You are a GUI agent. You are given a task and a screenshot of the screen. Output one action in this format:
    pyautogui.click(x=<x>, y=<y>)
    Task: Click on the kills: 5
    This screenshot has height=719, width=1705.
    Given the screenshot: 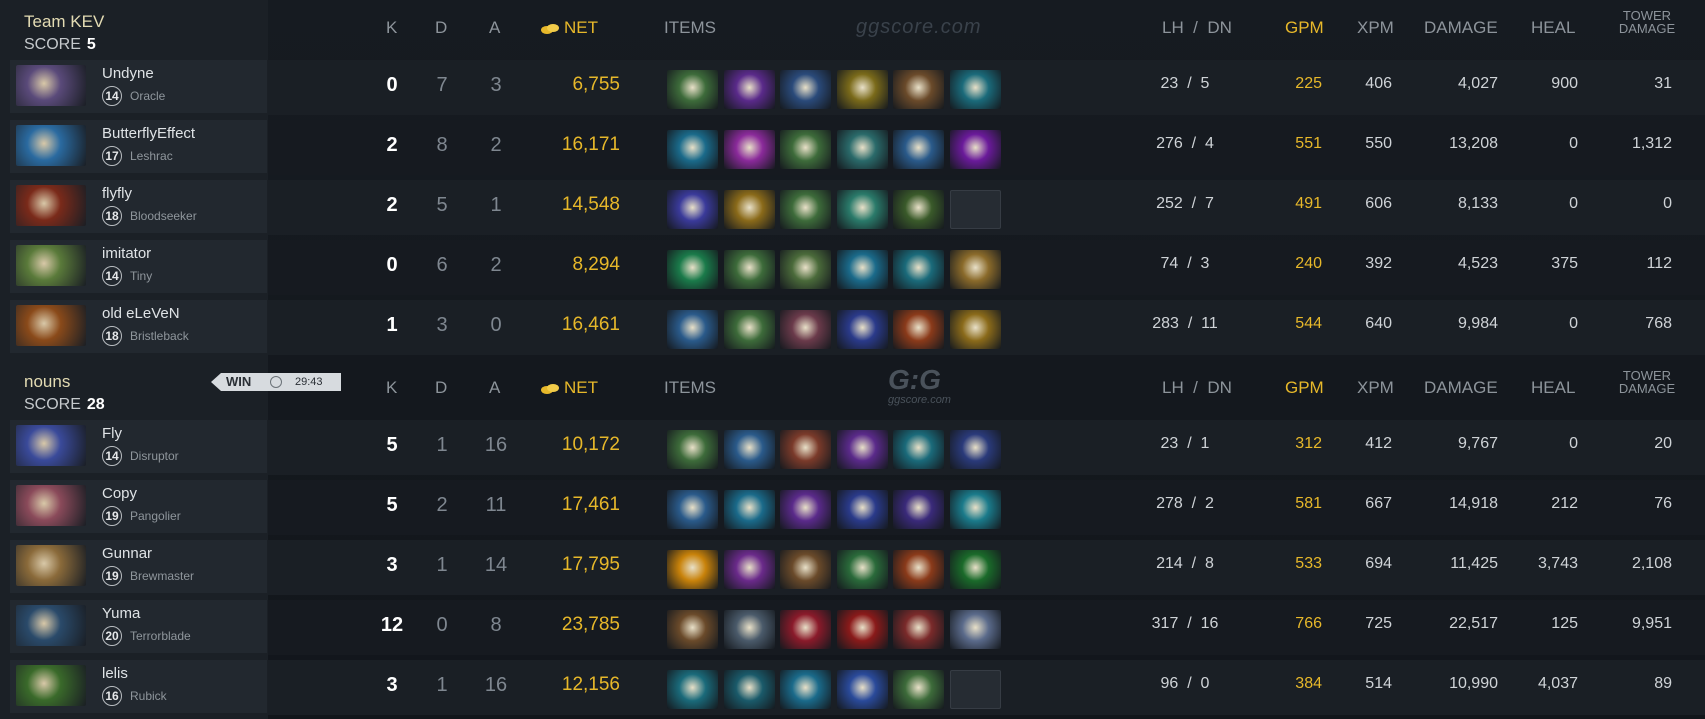 What is the action you would take?
    pyautogui.click(x=392, y=505)
    